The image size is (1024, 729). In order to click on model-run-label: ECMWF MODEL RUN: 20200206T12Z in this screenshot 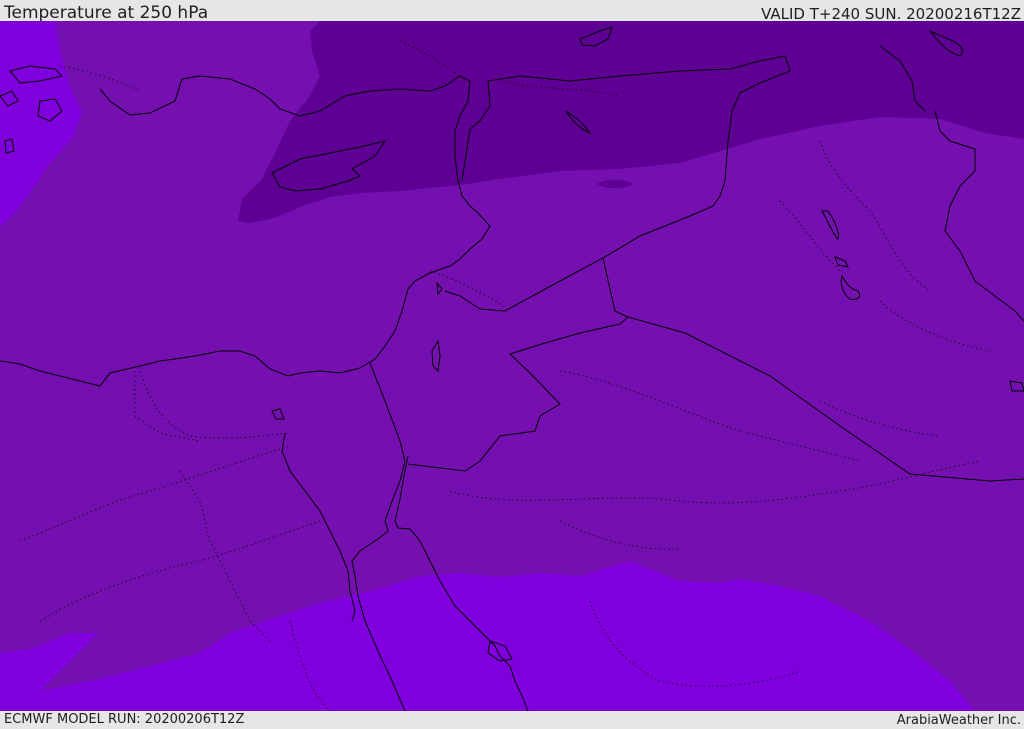, I will do `click(124, 719)`.